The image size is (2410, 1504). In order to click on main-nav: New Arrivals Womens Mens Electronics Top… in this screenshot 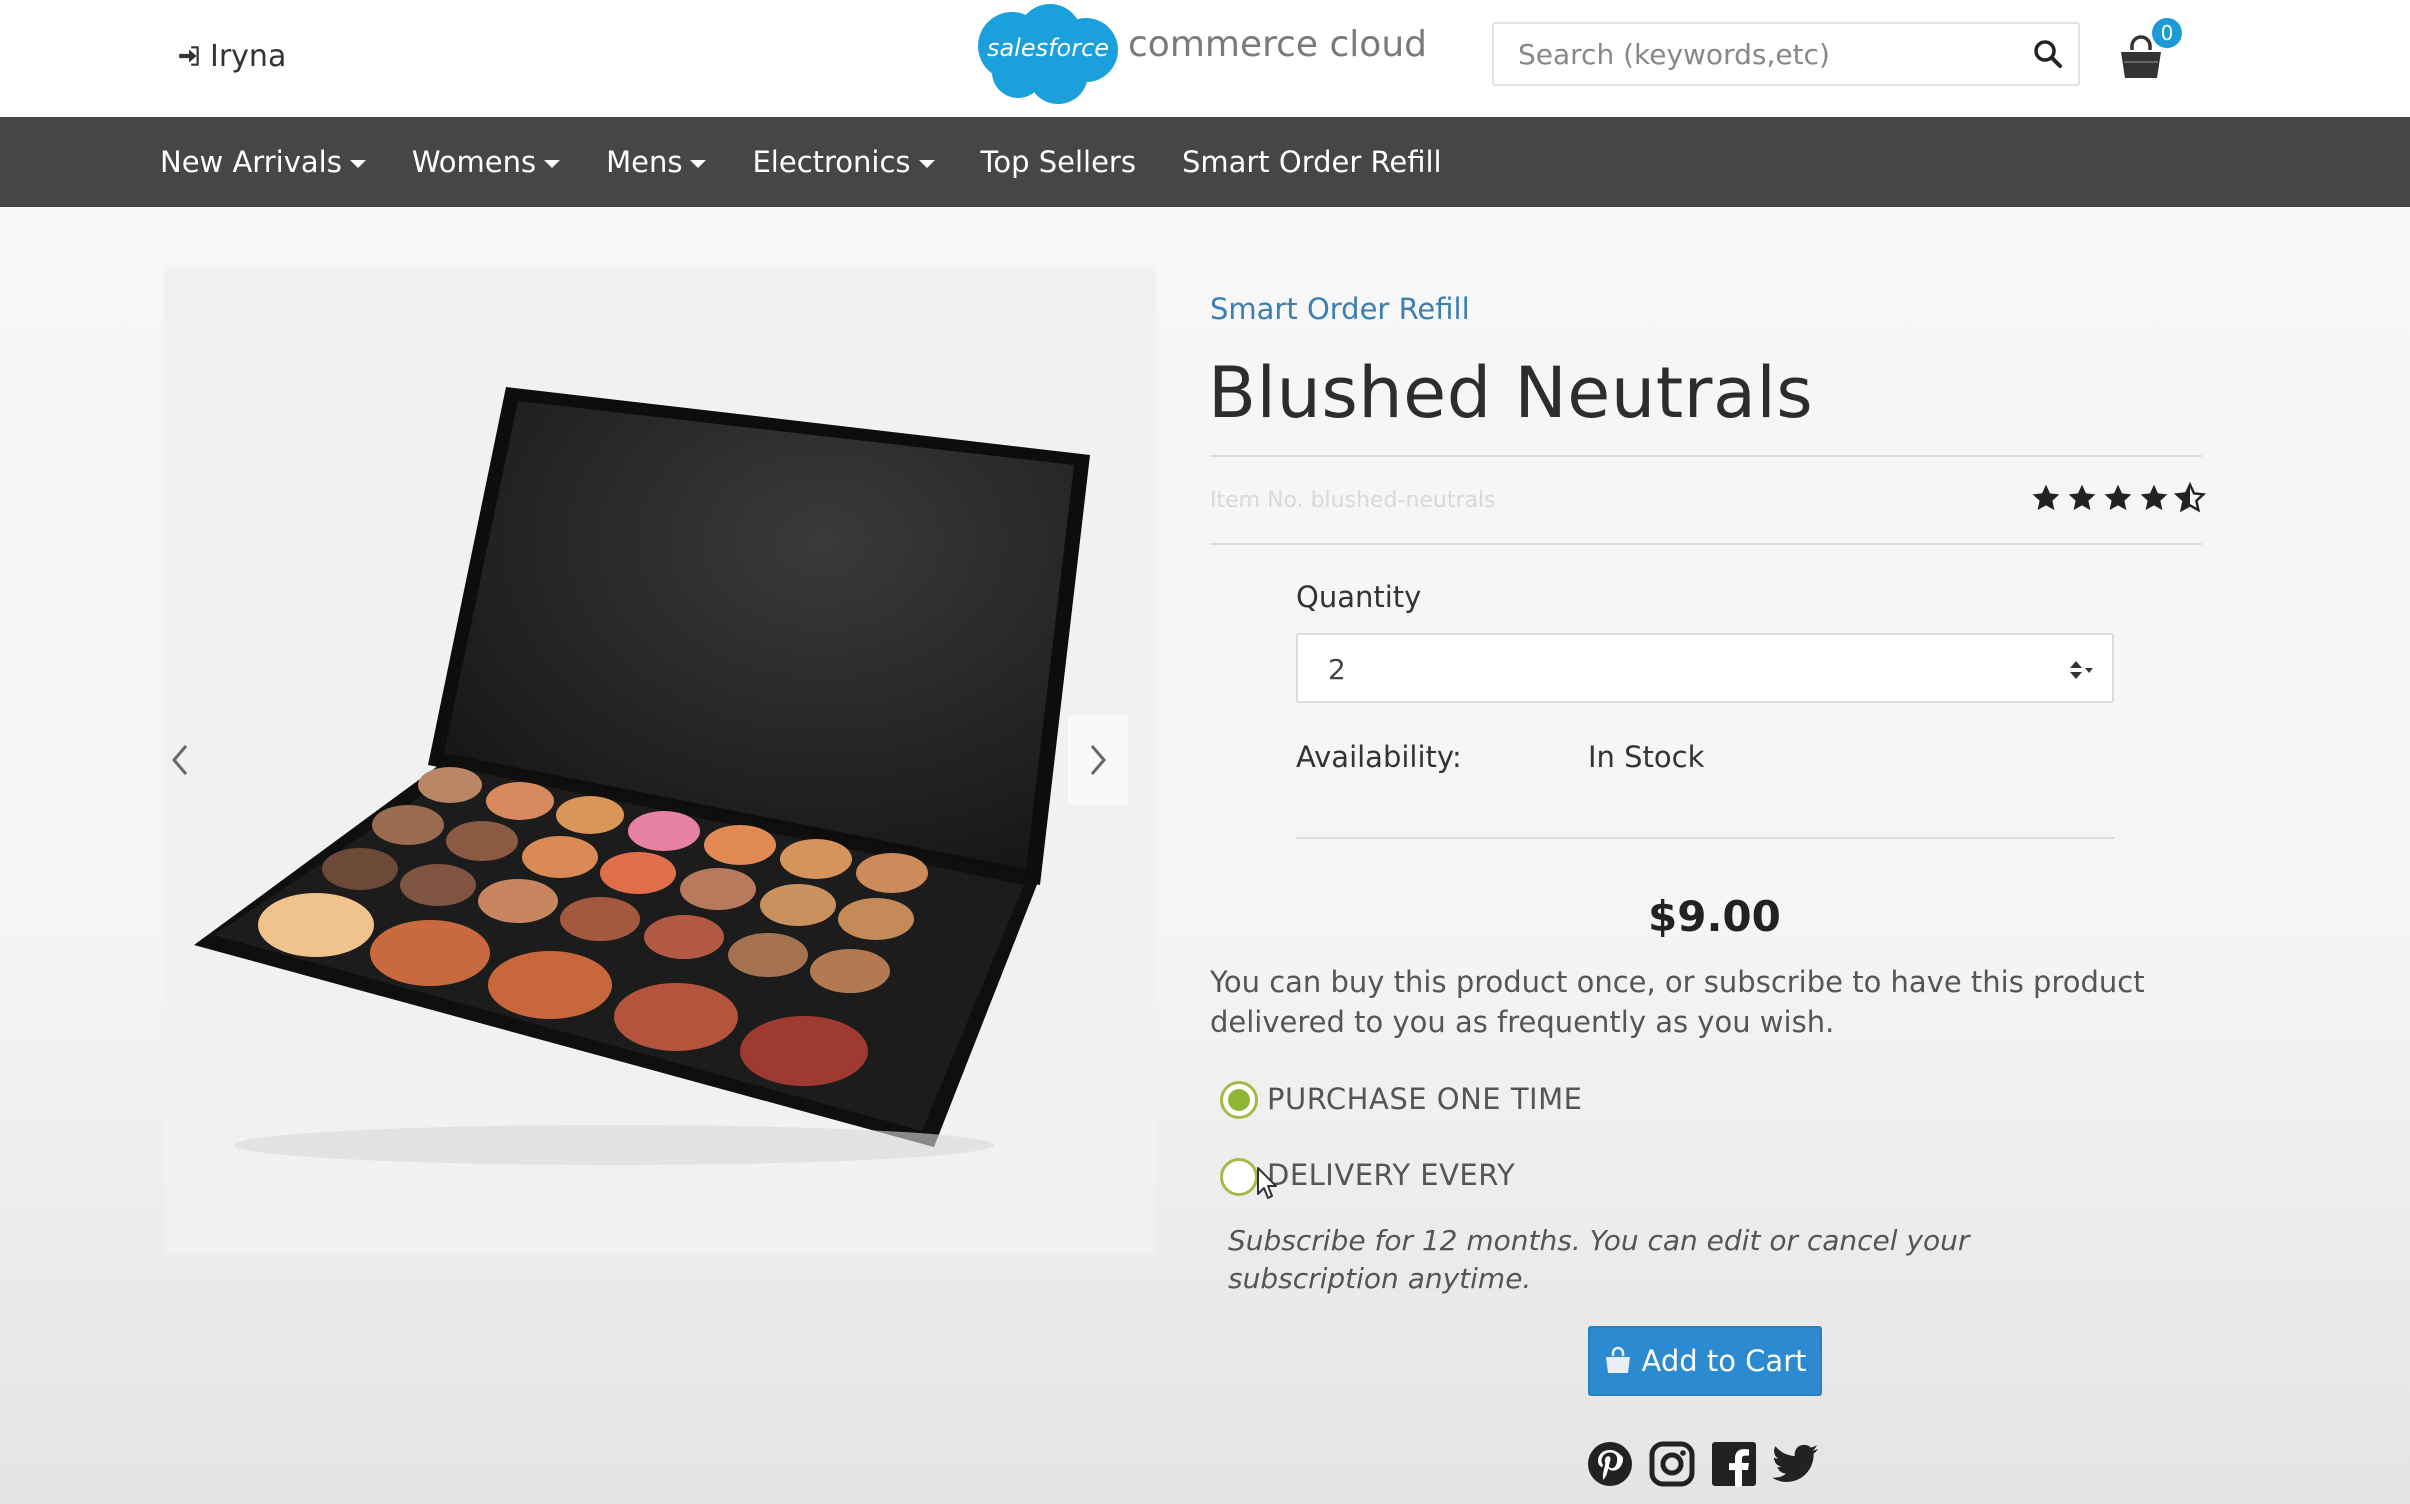, I will do `click(1205, 162)`.